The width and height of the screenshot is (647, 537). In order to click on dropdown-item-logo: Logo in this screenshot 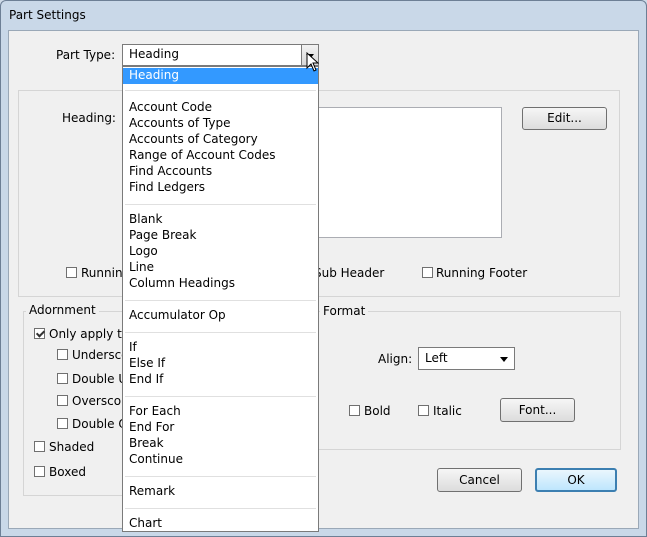, I will do `click(220, 252)`.